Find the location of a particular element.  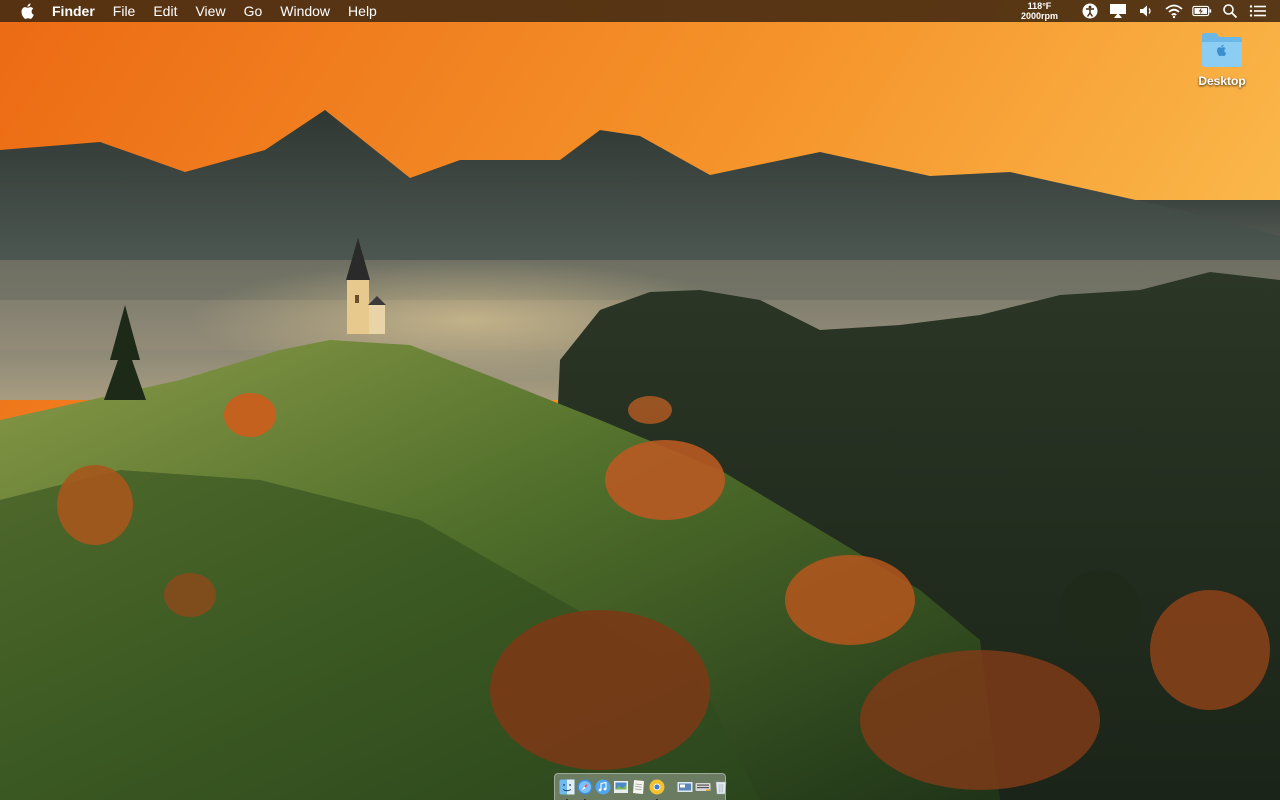

menu-help: Help is located at coordinates (362, 11).